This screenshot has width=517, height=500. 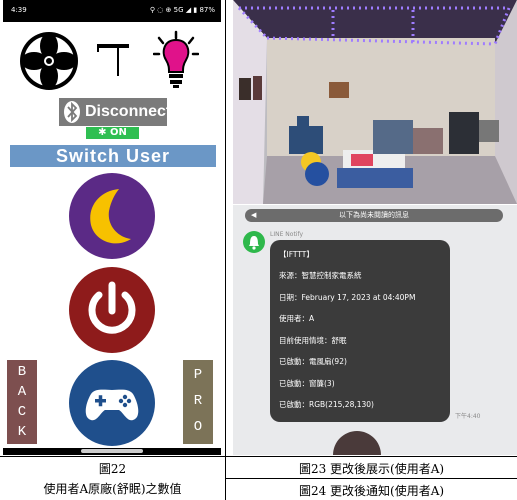 What do you see at coordinates (297, 318) in the screenshot?
I see `message-line: 使用者：A` at bounding box center [297, 318].